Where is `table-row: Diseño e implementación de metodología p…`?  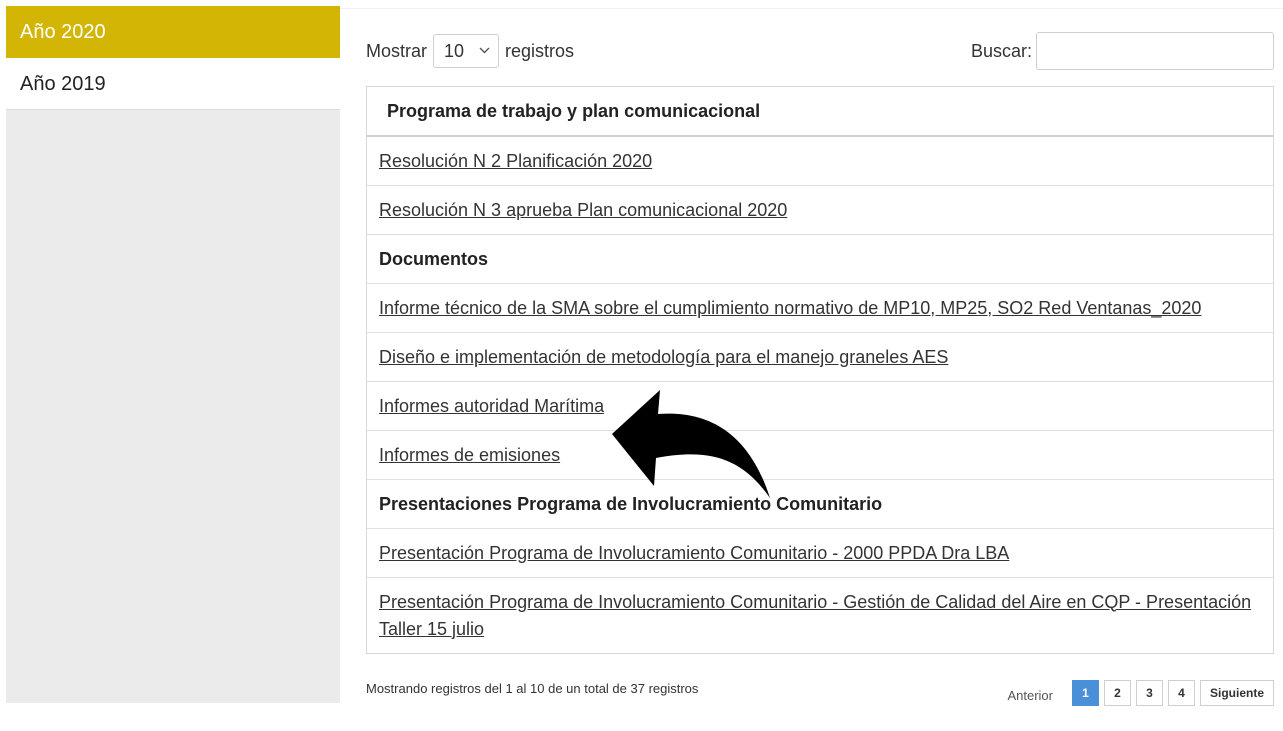
table-row: Diseño e implementación de metodología p… is located at coordinates (820, 357).